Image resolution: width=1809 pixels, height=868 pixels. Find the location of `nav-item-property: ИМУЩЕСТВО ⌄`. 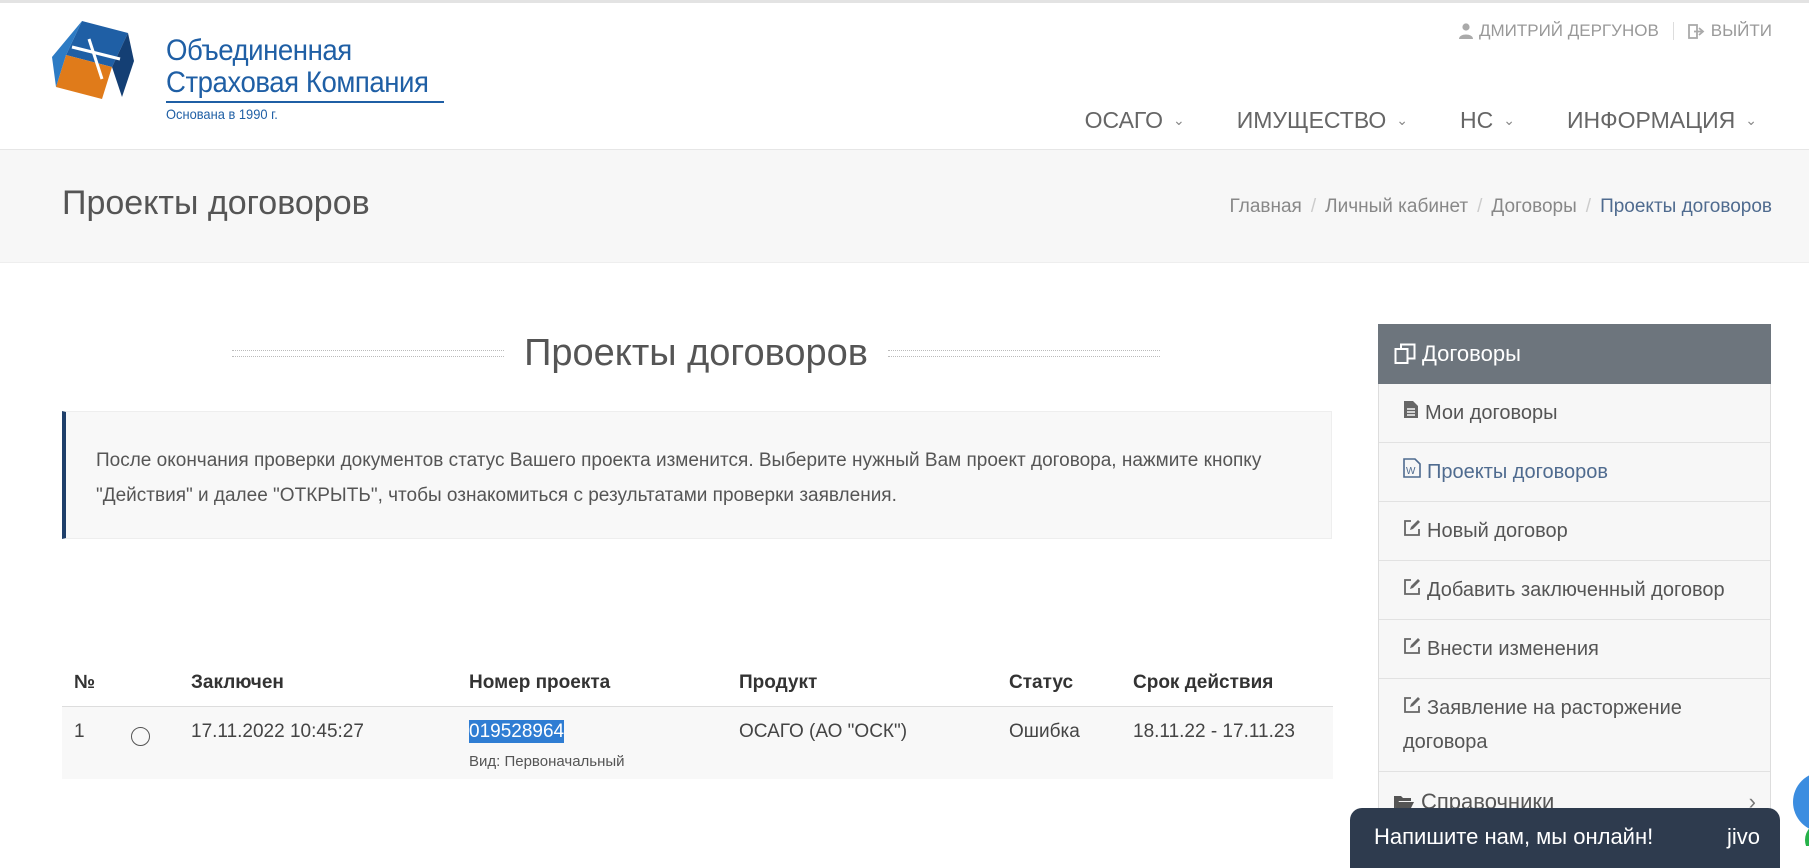

nav-item-property: ИМУЩЕСТВО ⌄ is located at coordinates (1322, 120).